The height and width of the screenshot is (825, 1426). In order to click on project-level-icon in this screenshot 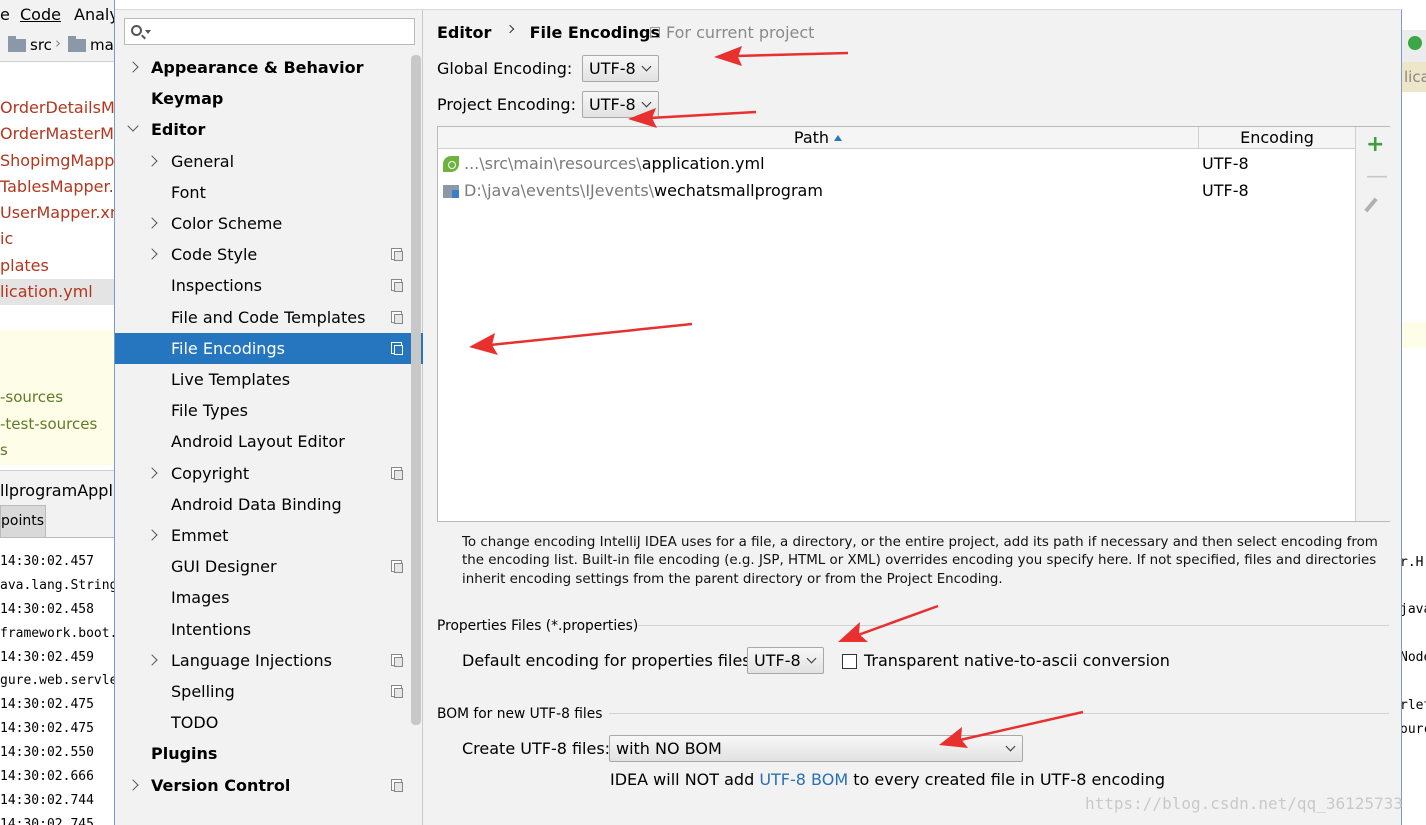, I will do `click(397, 286)`.